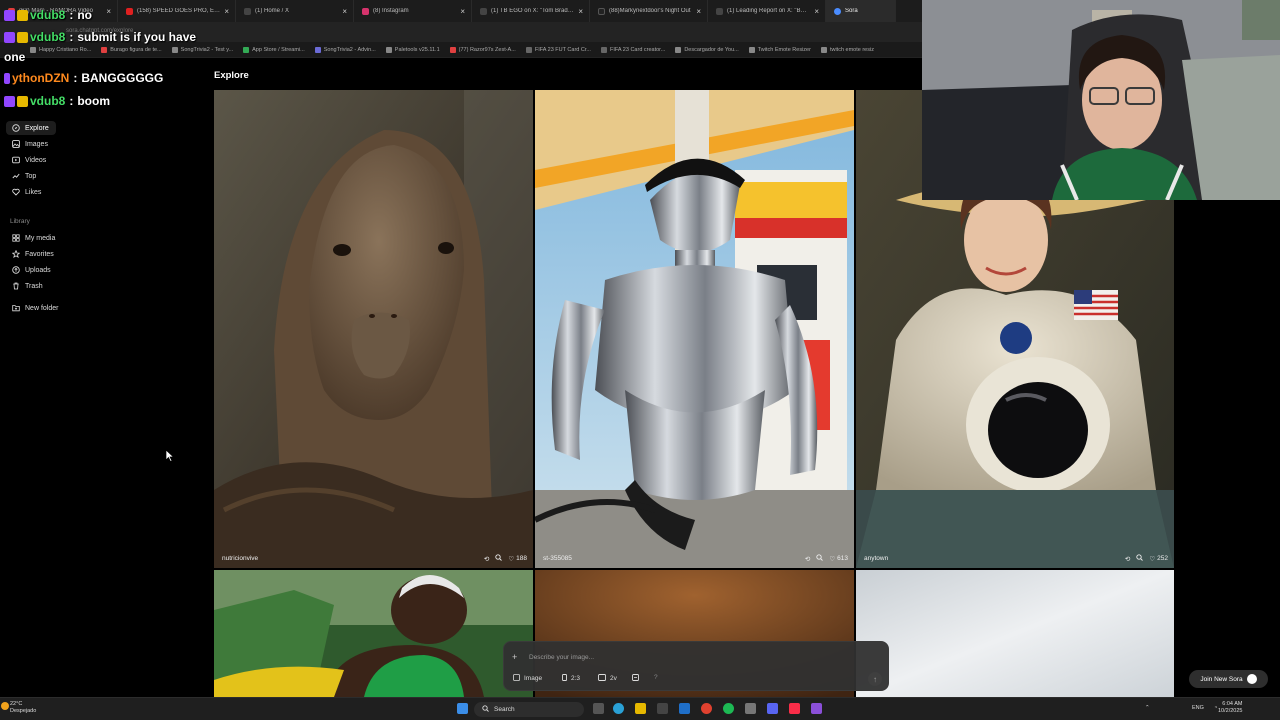  I want to click on creator-username: anytown, so click(876, 558).